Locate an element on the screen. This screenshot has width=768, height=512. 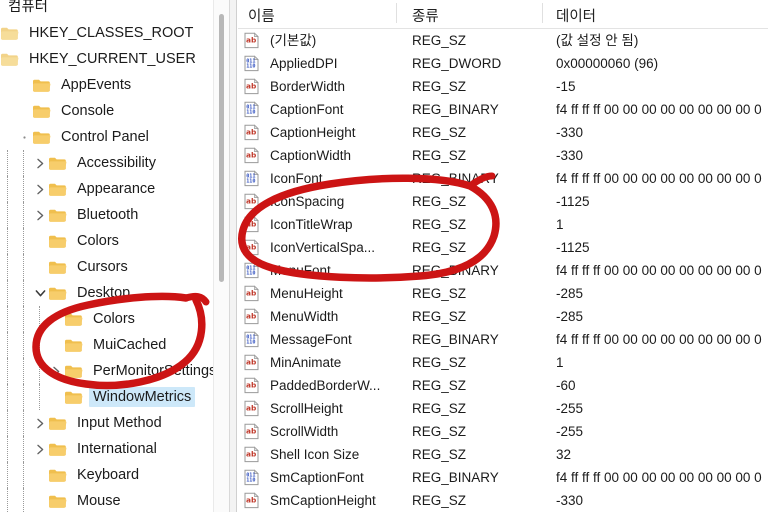
tree-item-label: 컴퓨터 is located at coordinates (28, 7).